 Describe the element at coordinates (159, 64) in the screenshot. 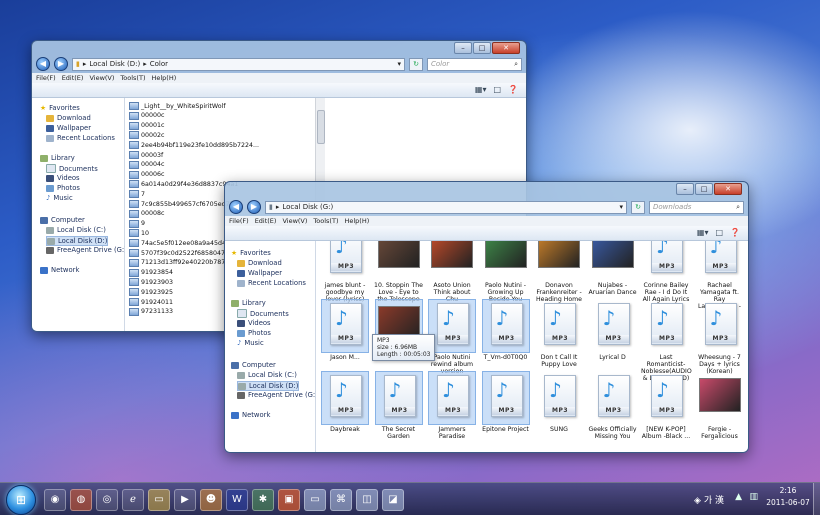

I see `breadcrumb-item: Color` at that location.